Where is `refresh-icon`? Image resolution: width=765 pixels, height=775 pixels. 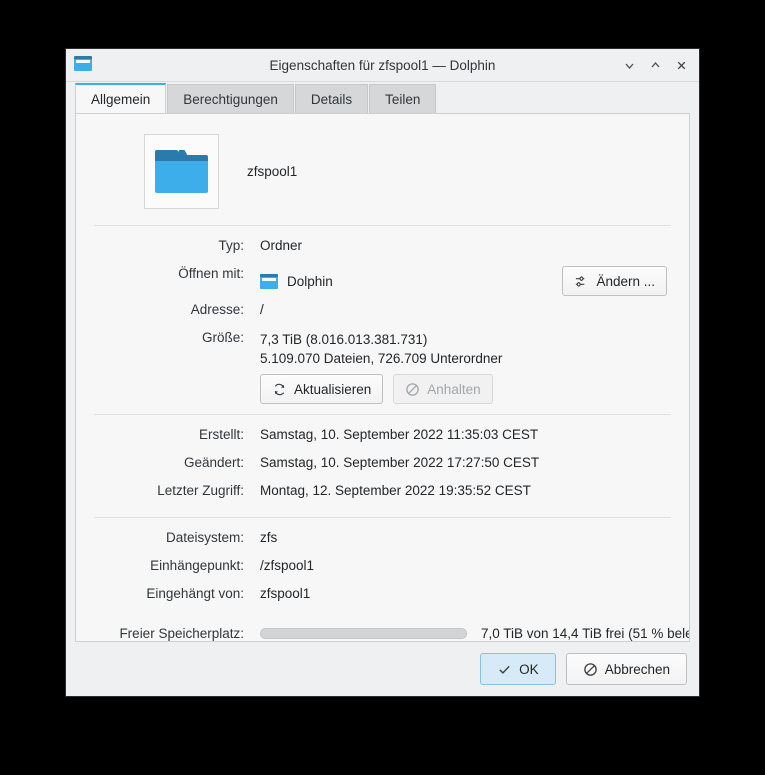 refresh-icon is located at coordinates (279, 389).